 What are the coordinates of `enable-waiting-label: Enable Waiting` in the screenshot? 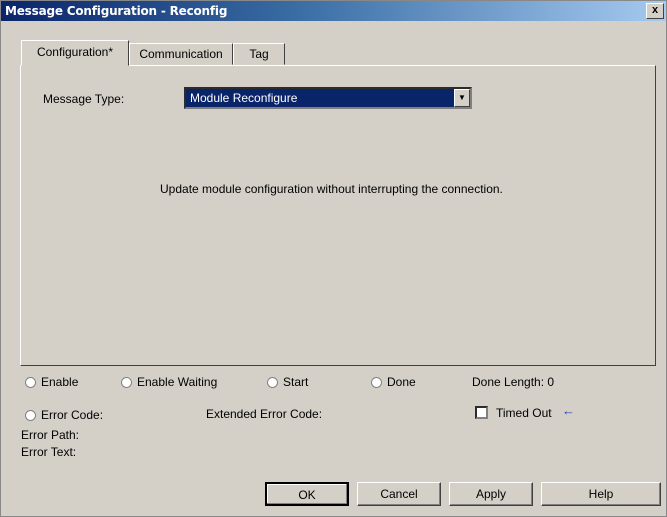 It's located at (177, 382).